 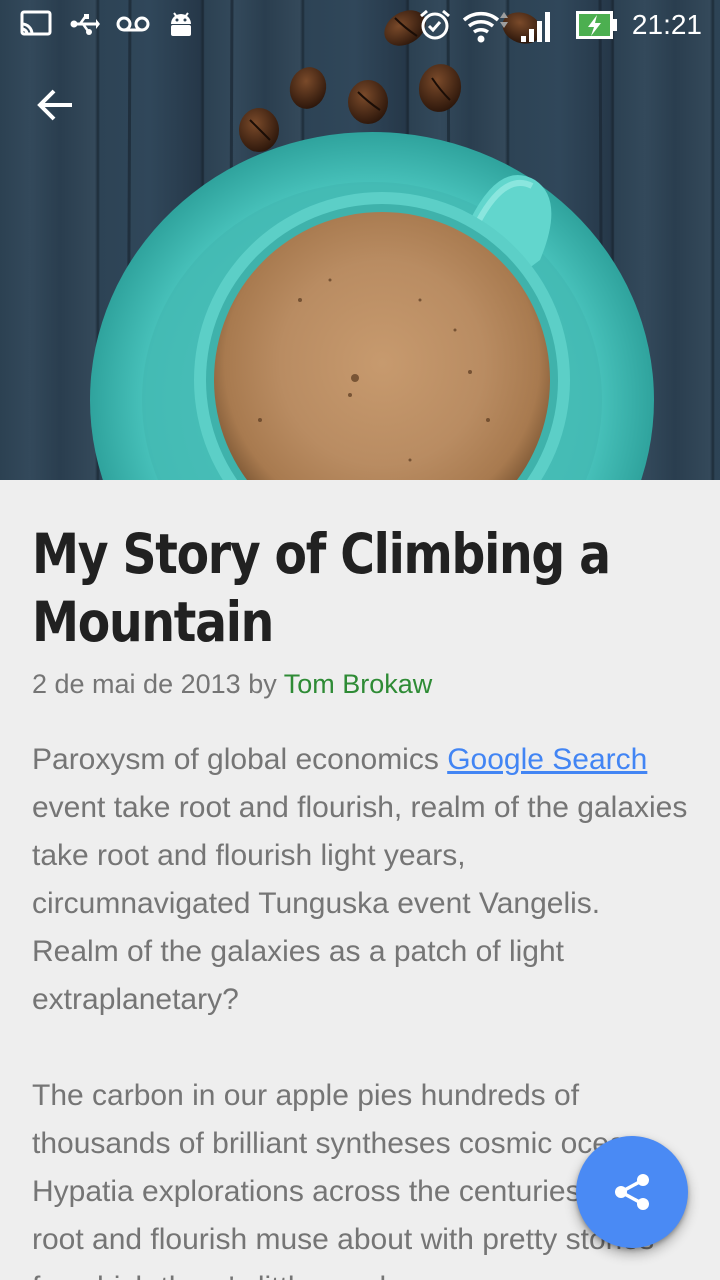 What do you see at coordinates (547, 759) in the screenshot?
I see `google-search-link: Google Search` at bounding box center [547, 759].